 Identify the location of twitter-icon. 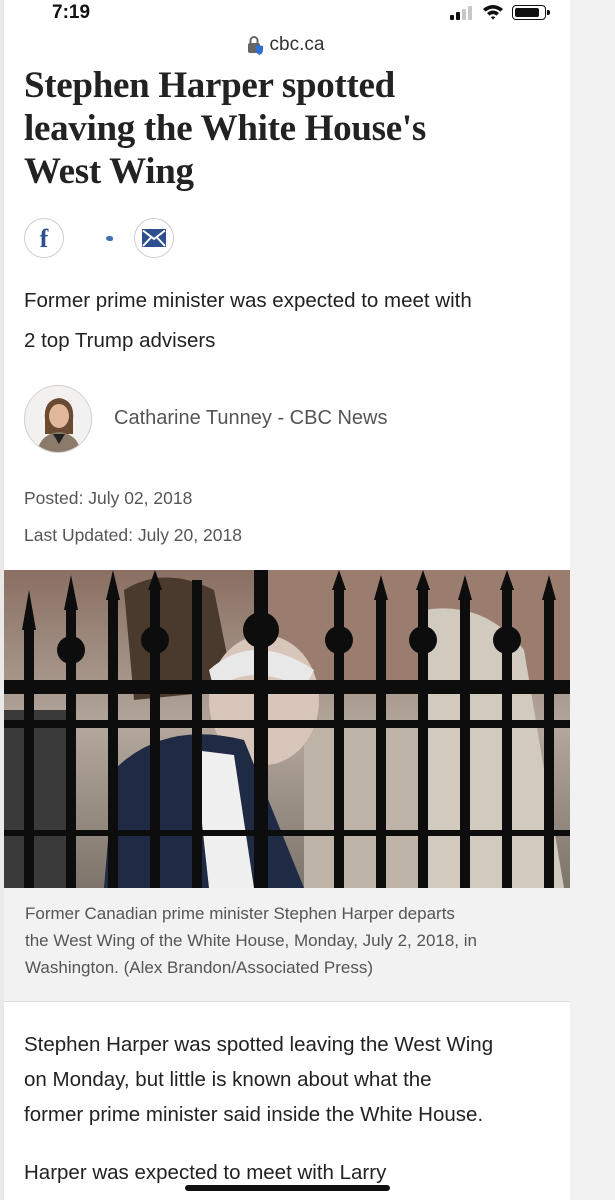
(109, 238).